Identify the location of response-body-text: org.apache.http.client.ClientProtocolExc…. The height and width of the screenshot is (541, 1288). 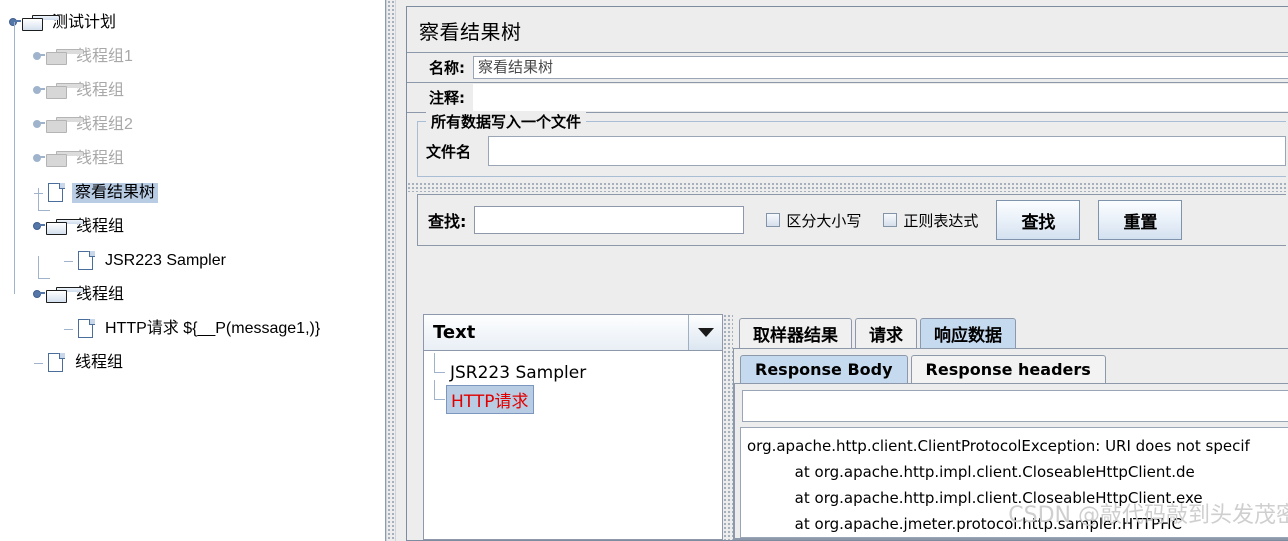
(1014, 482).